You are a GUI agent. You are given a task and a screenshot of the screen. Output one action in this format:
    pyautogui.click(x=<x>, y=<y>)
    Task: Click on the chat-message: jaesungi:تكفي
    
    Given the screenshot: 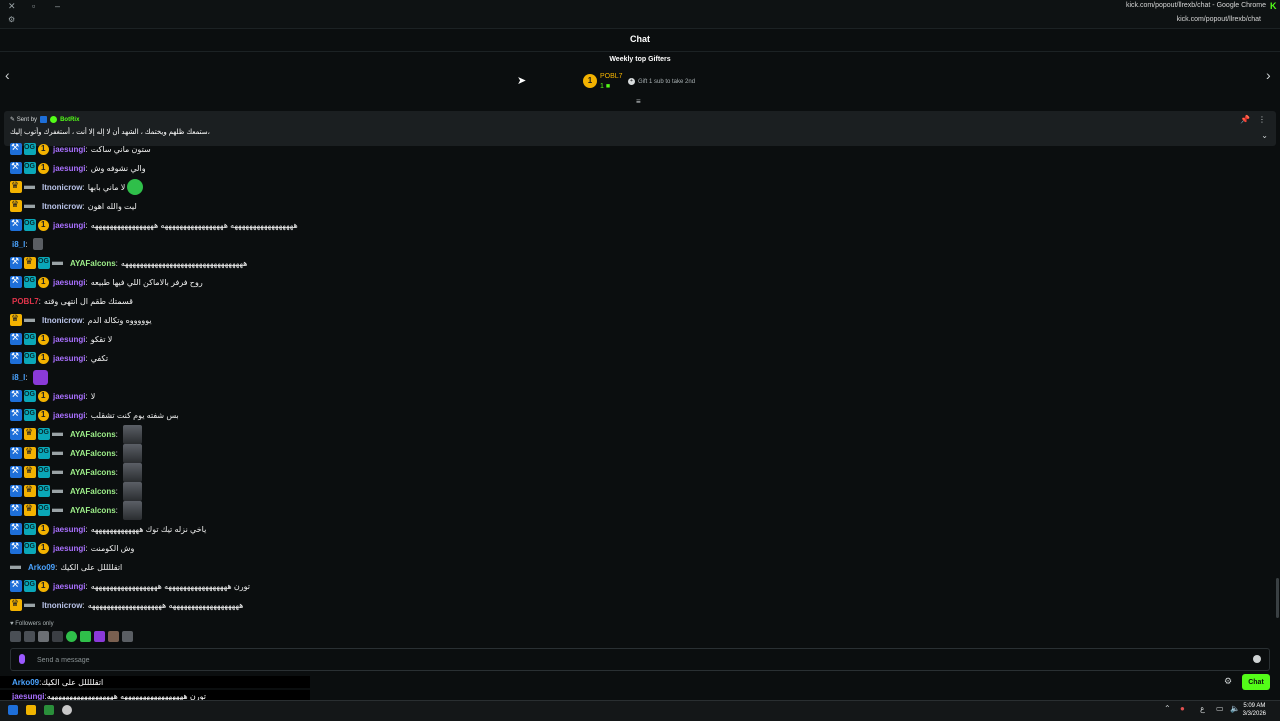 What is the action you would take?
    pyautogui.click(x=59, y=358)
    